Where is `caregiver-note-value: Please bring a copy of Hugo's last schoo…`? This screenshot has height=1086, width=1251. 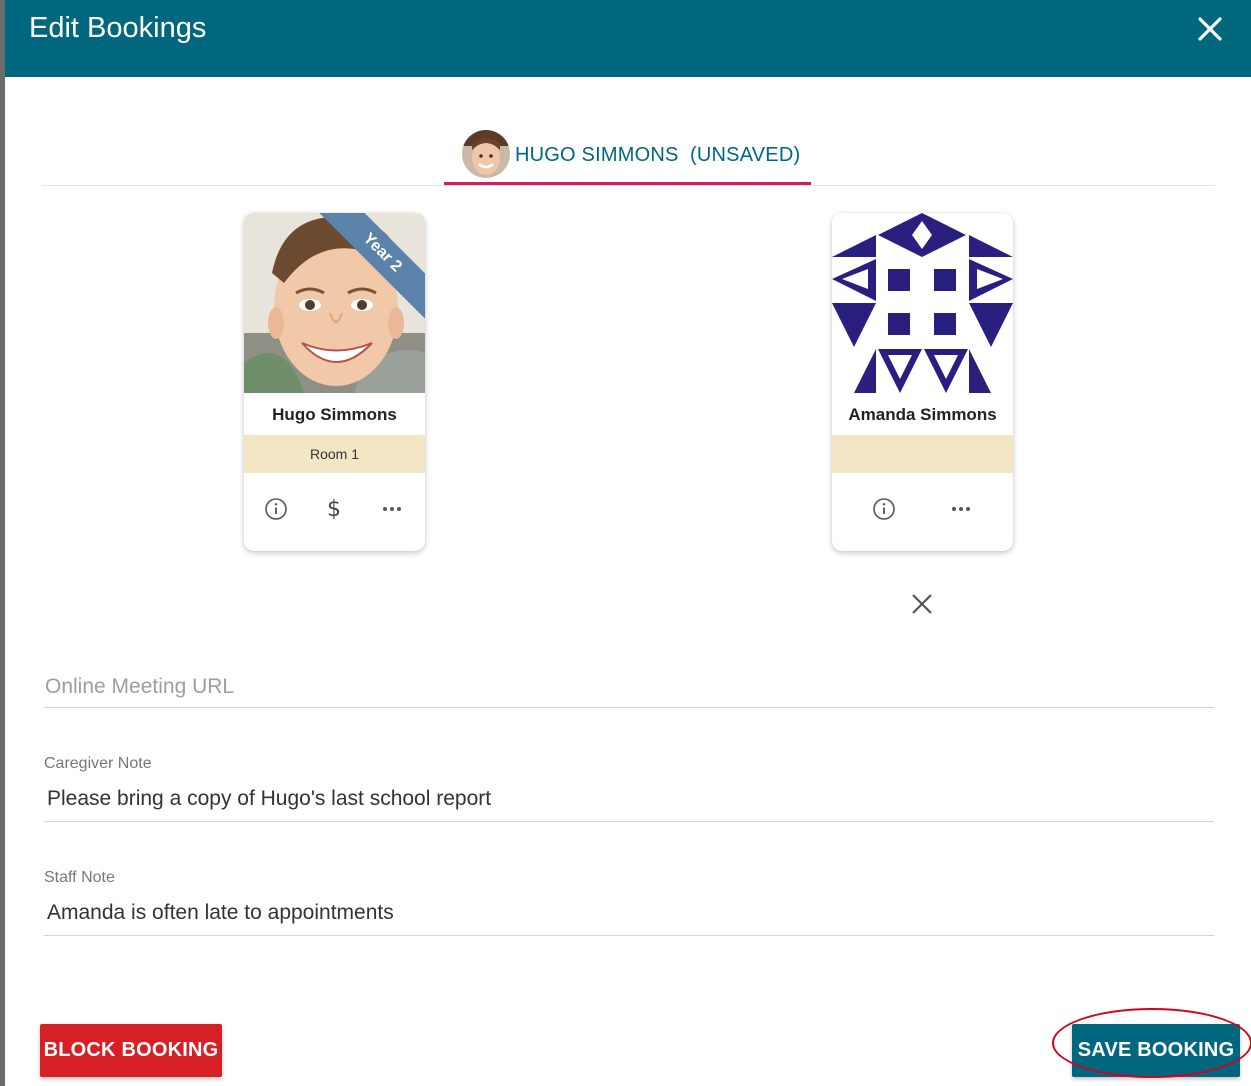
caregiver-note-value: Please bring a copy of Hugo's last schoo… is located at coordinates (269, 798).